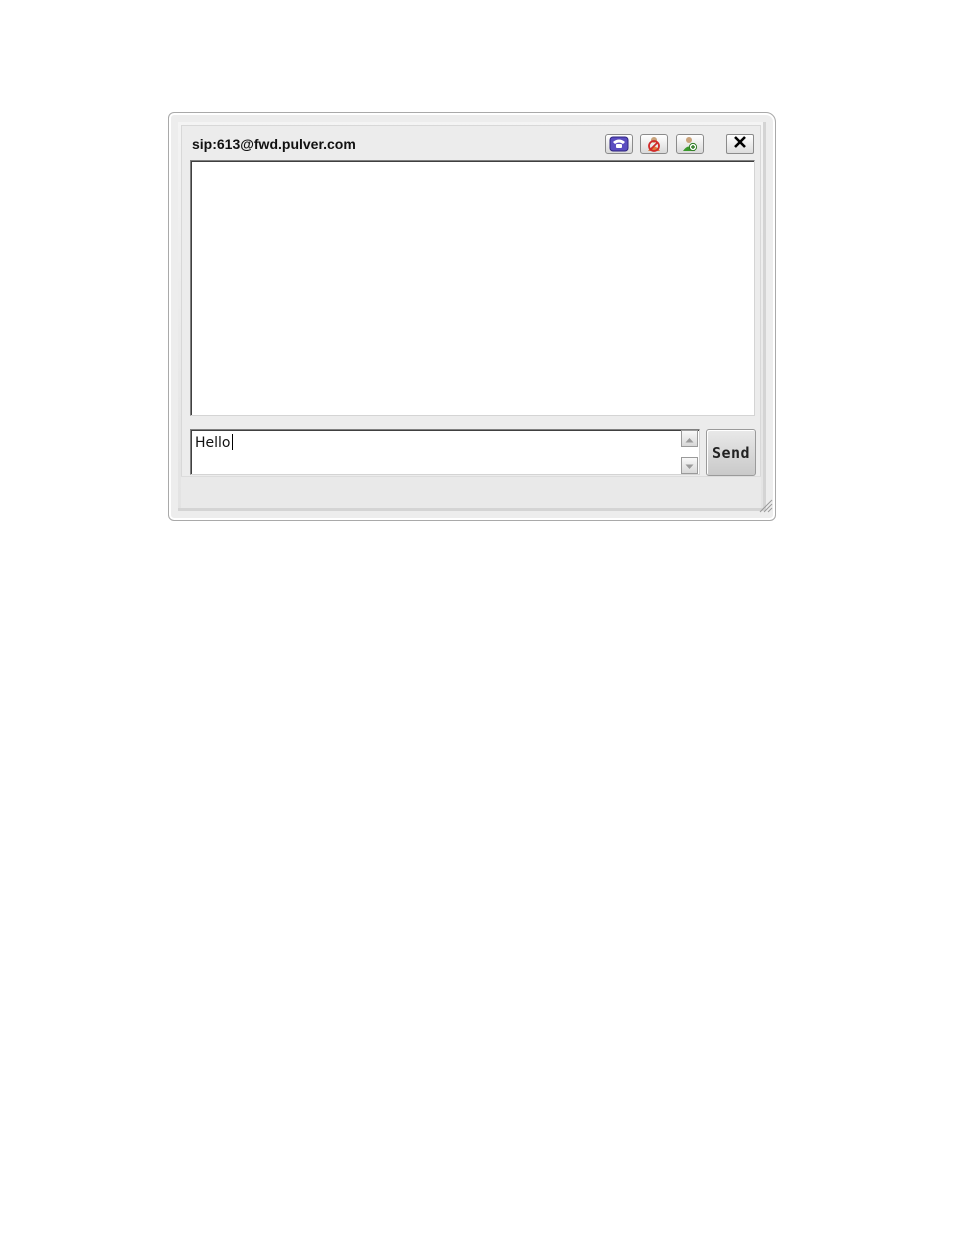  What do you see at coordinates (232, 442) in the screenshot?
I see `text-caret` at bounding box center [232, 442].